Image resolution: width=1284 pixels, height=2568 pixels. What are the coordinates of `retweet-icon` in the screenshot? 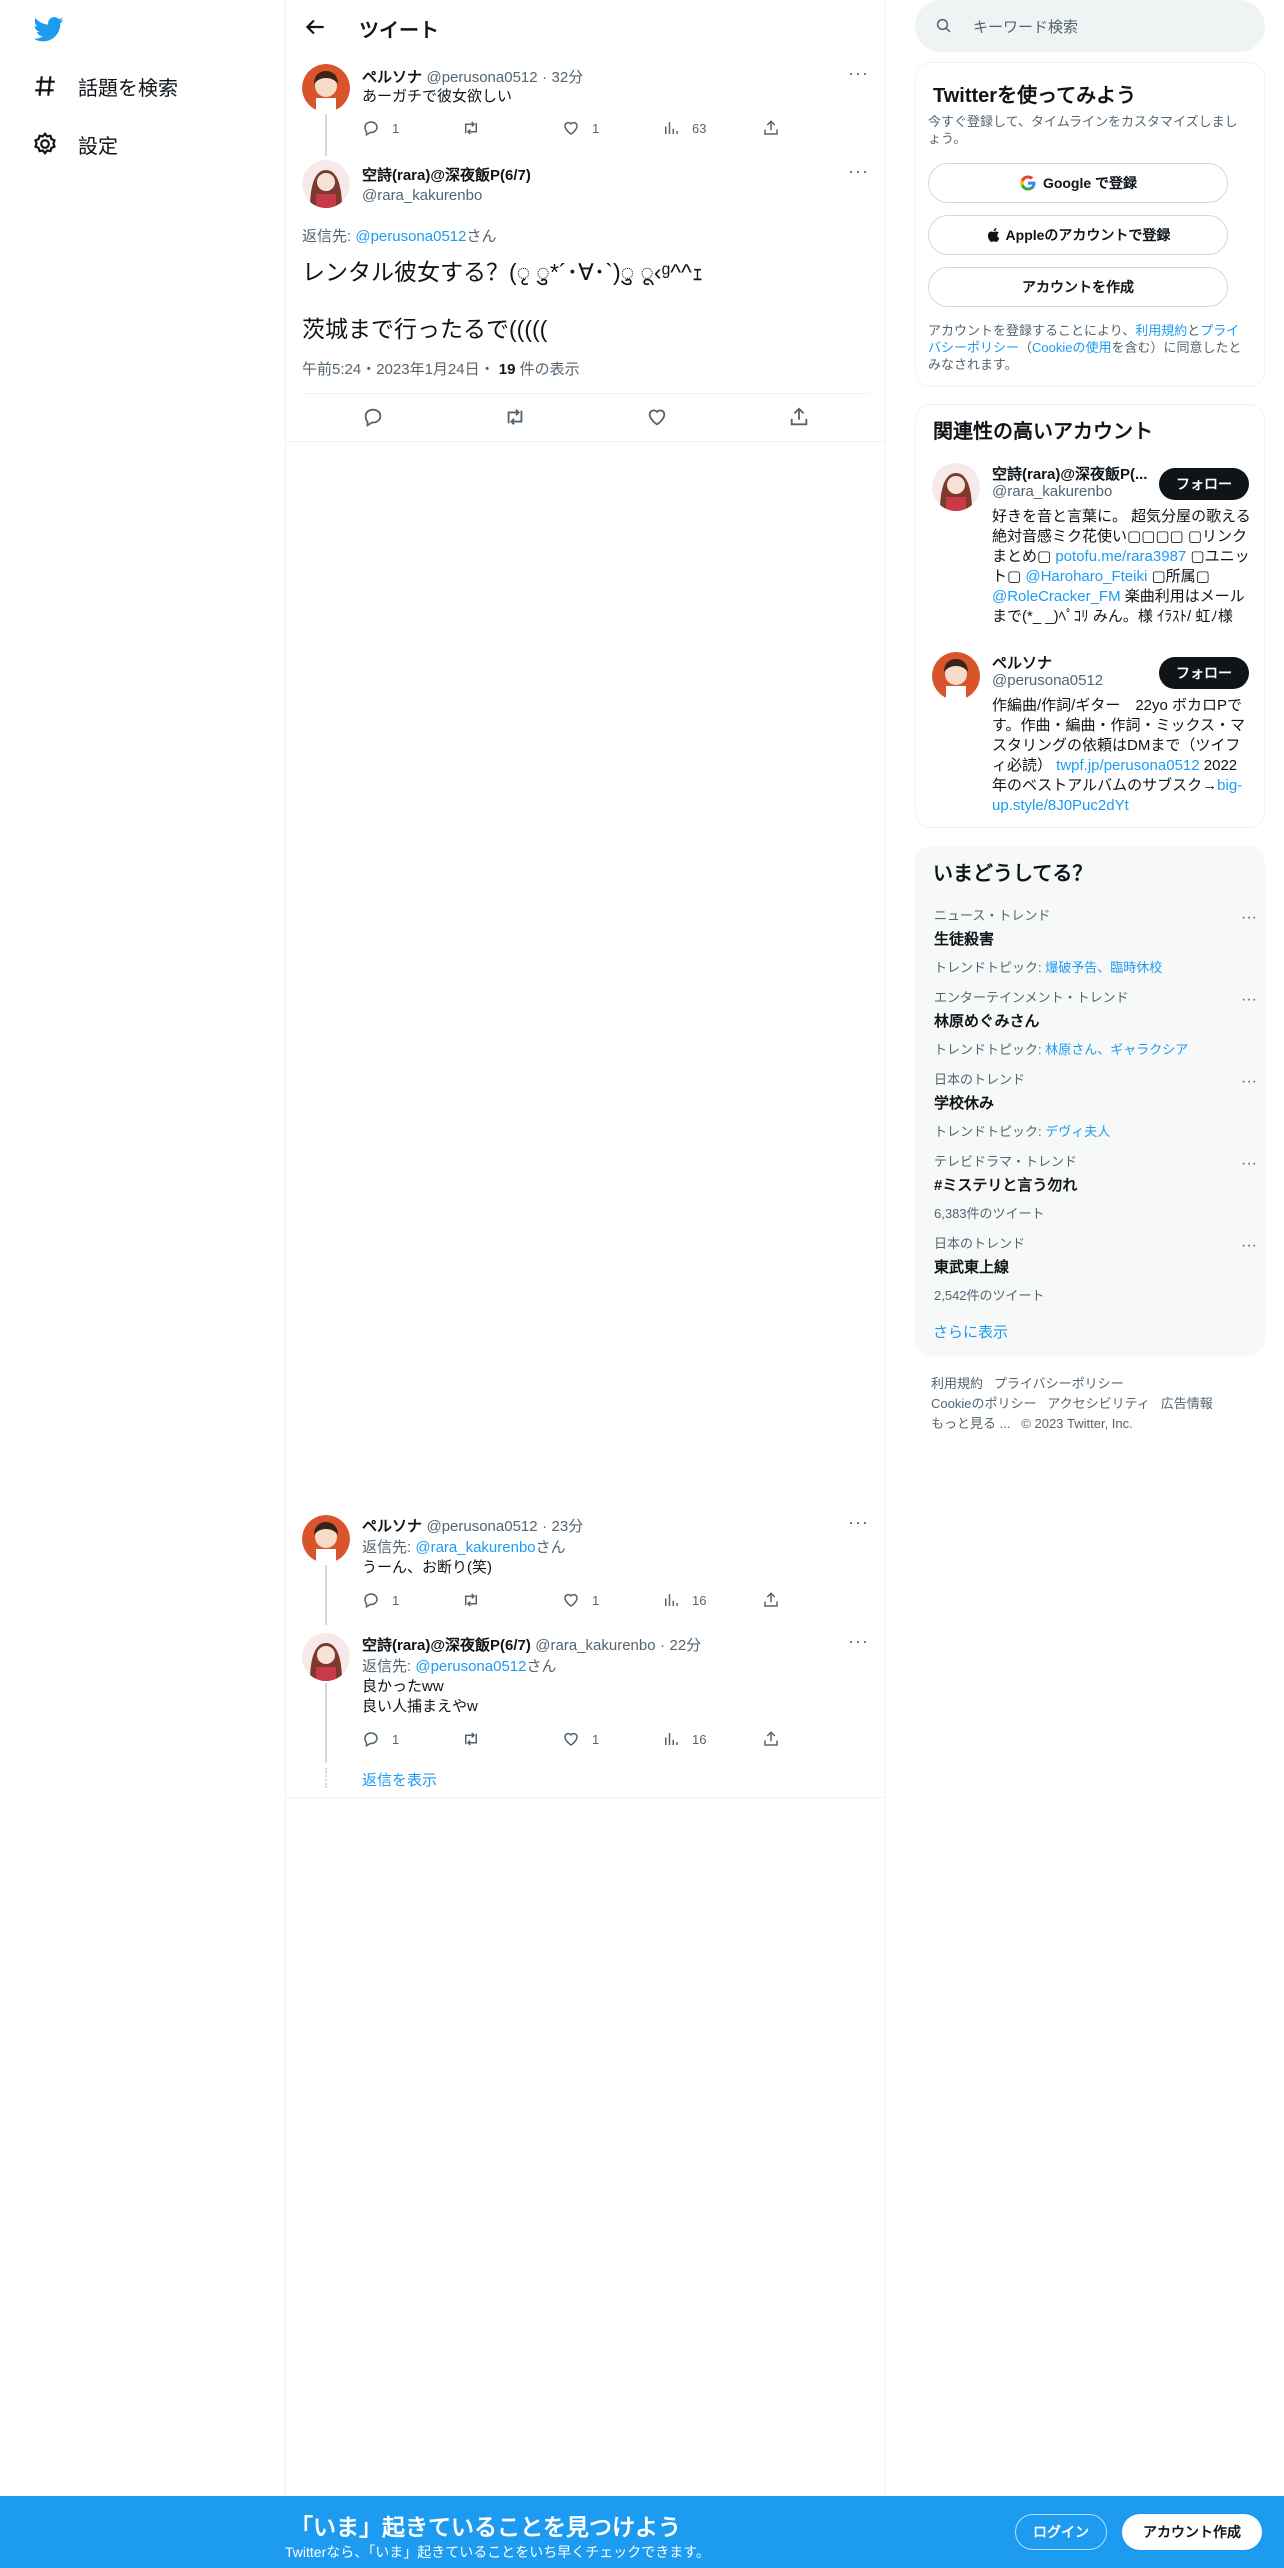 It's located at (515, 417).